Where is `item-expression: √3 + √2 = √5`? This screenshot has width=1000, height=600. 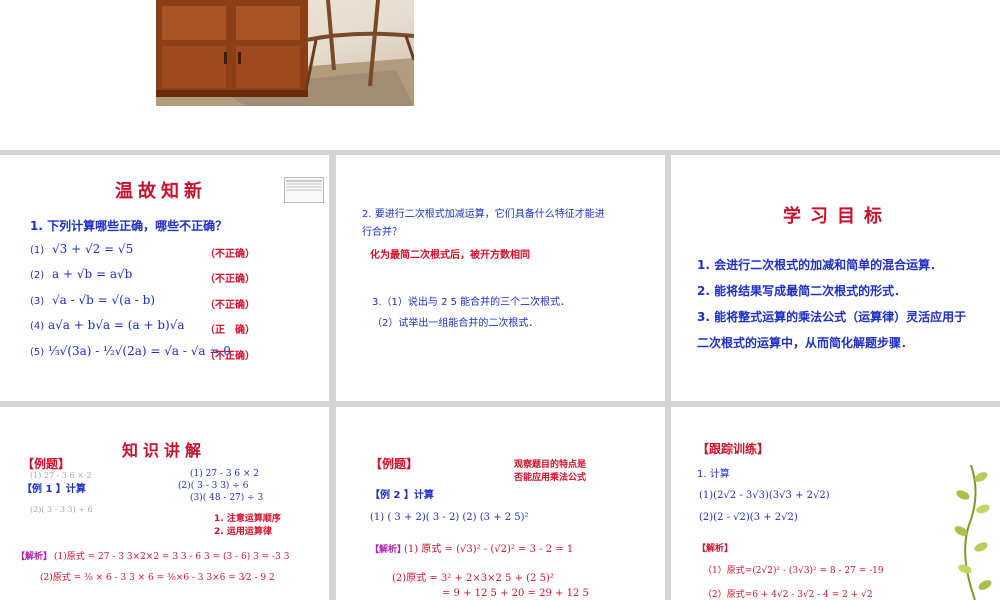
item-expression: √3 + √2 = √5 is located at coordinates (93, 249).